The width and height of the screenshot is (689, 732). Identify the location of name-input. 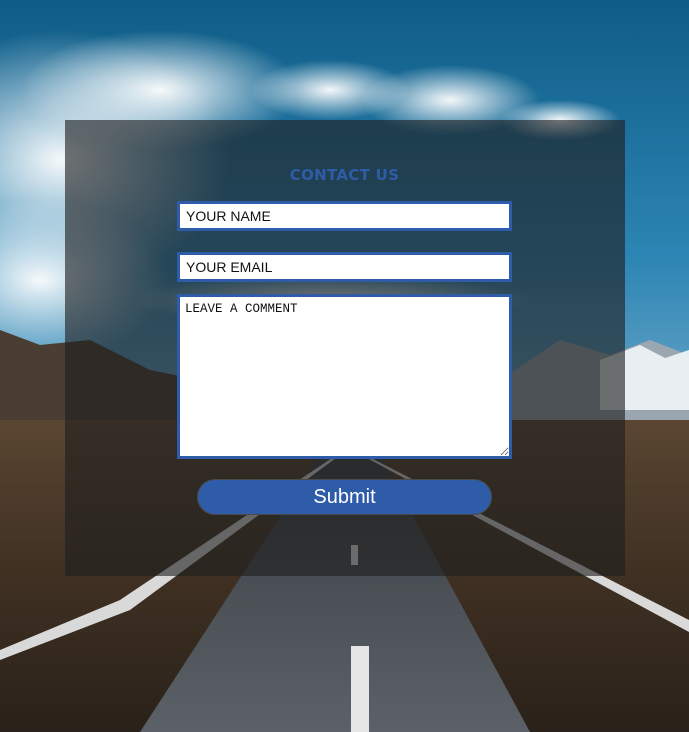
(344, 216).